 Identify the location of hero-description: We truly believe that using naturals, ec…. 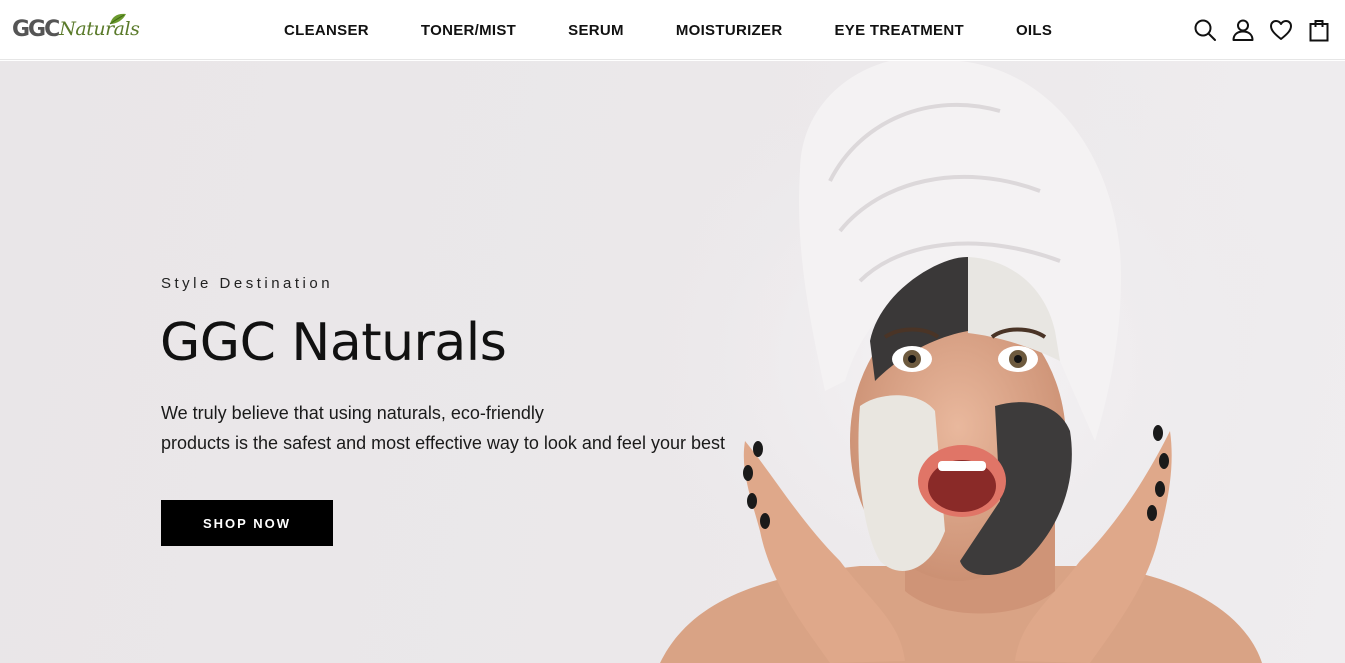
(491, 428).